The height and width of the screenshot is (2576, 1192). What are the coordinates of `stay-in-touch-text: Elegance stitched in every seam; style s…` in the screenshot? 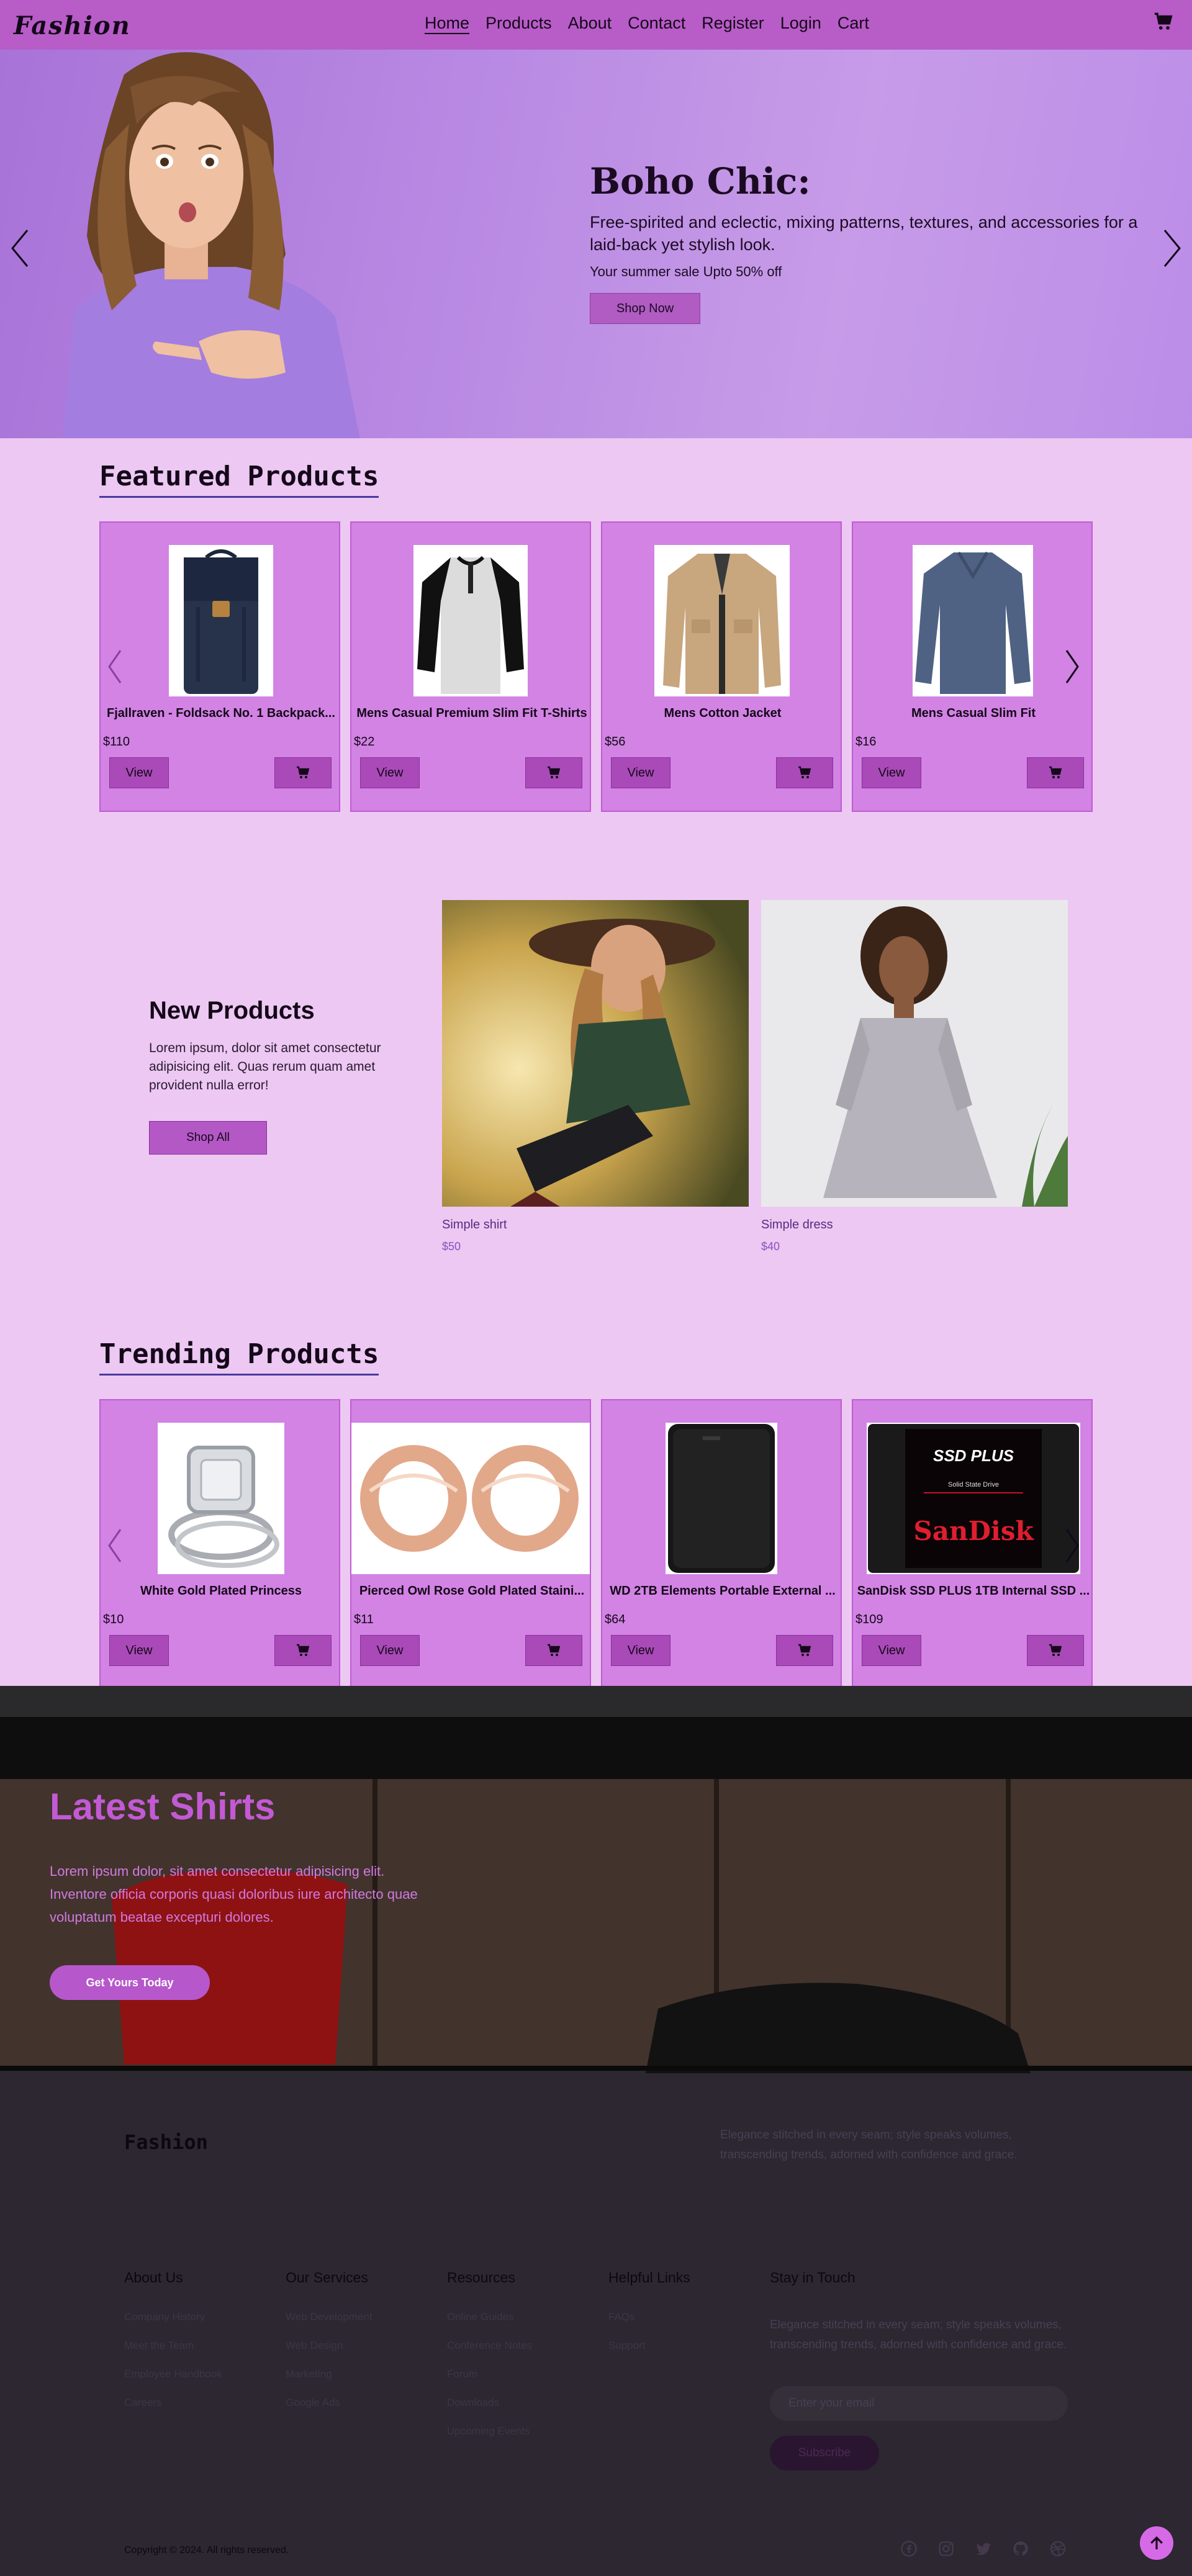 It's located at (918, 2334).